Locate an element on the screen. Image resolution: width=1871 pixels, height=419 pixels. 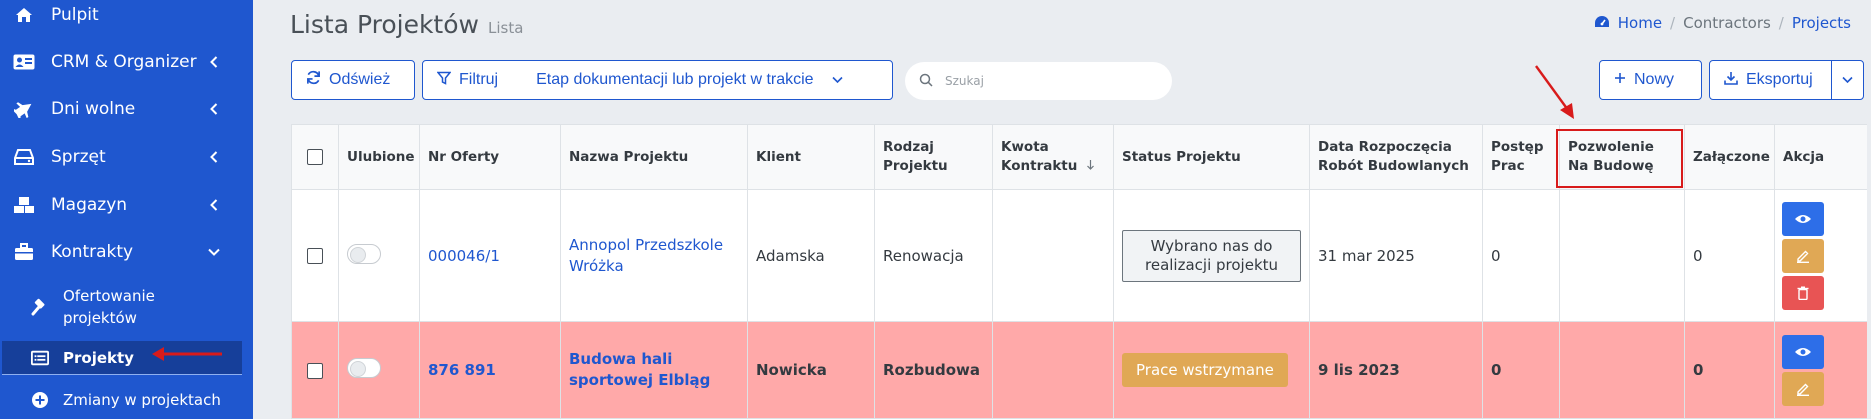
page-title: Lista Projektów is located at coordinates (384, 24).